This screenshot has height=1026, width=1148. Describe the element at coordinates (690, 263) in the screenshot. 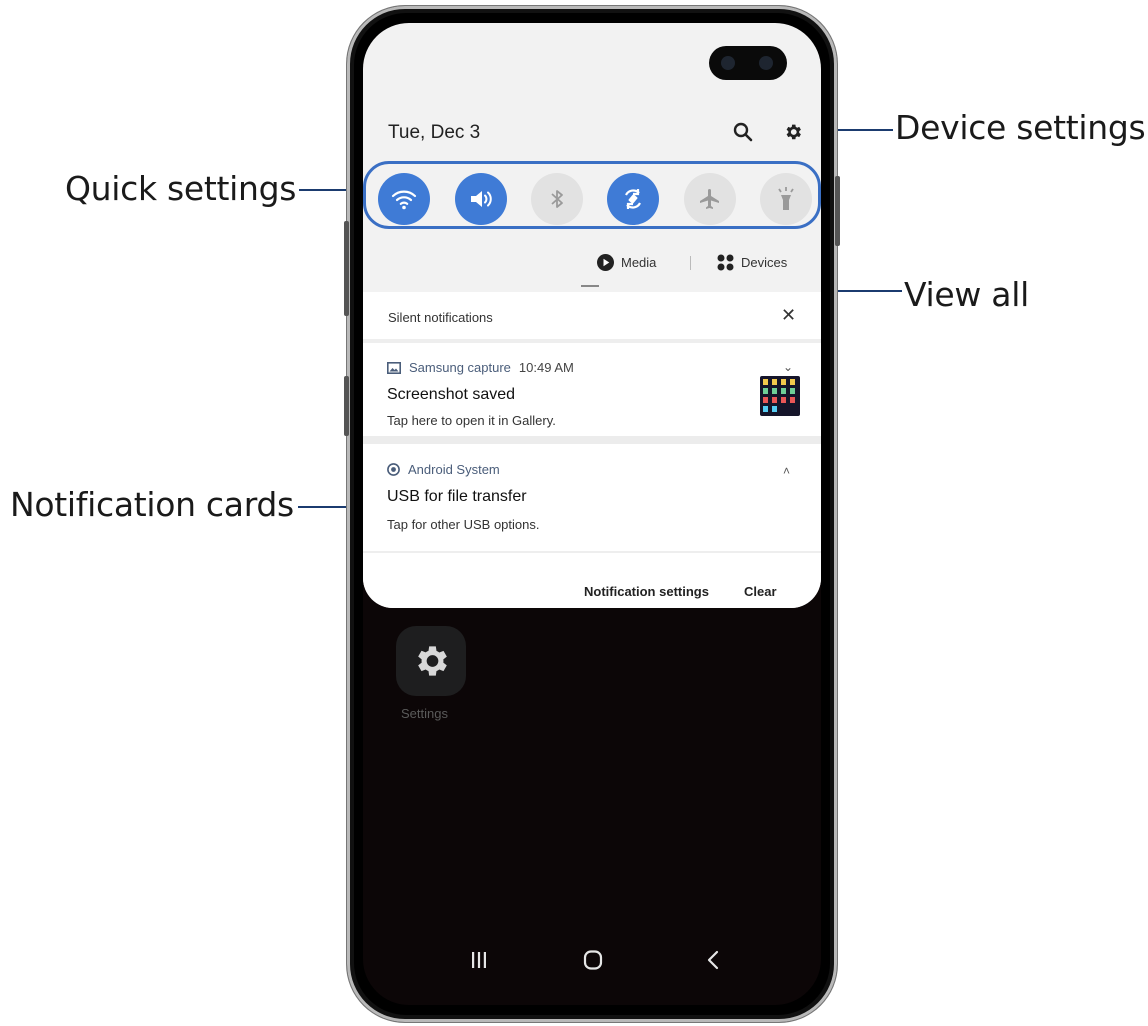

I see `media-devices-separator` at that location.